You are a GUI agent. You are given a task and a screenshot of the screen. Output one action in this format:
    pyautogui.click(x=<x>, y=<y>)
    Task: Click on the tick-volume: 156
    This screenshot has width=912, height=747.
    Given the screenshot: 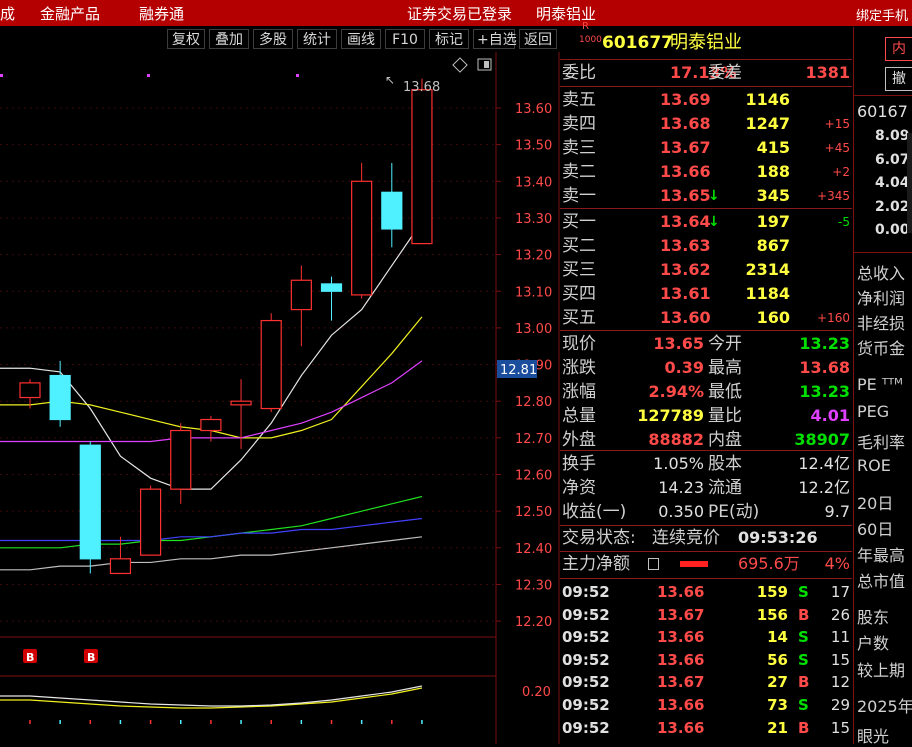 What is the action you would take?
    pyautogui.click(x=772, y=614)
    